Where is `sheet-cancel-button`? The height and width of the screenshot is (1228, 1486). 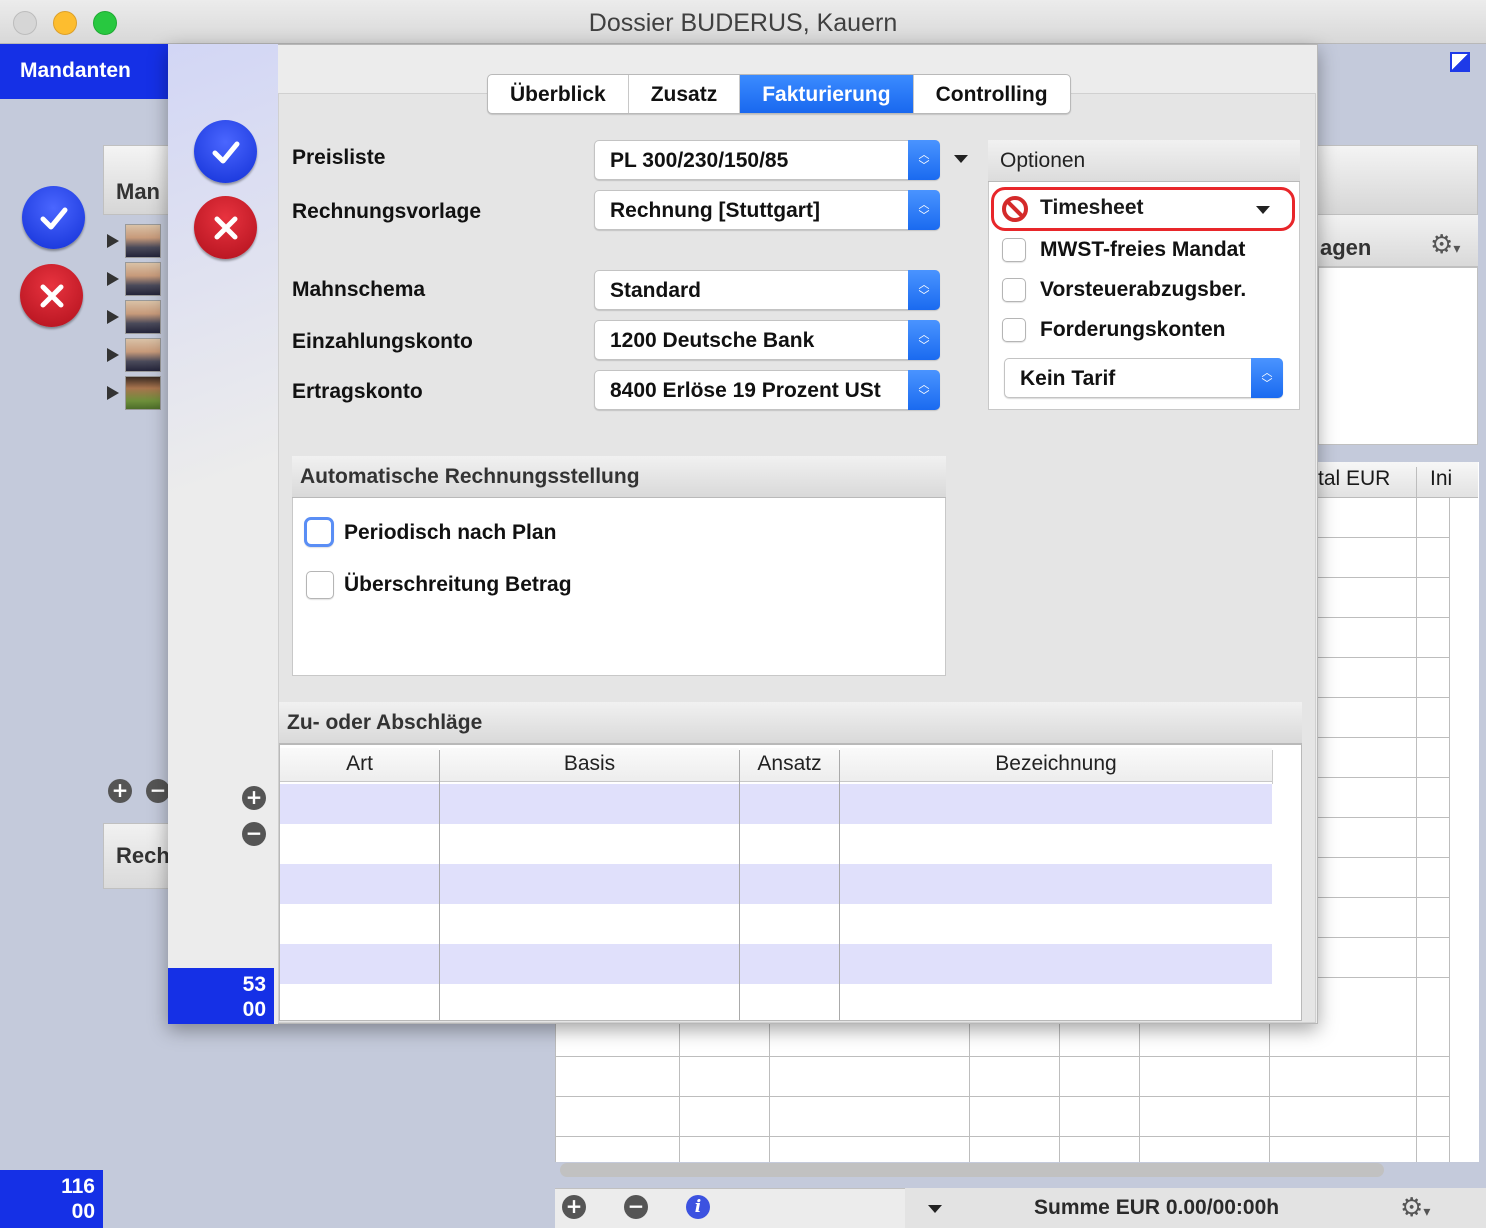
sheet-cancel-button is located at coordinates (225, 227).